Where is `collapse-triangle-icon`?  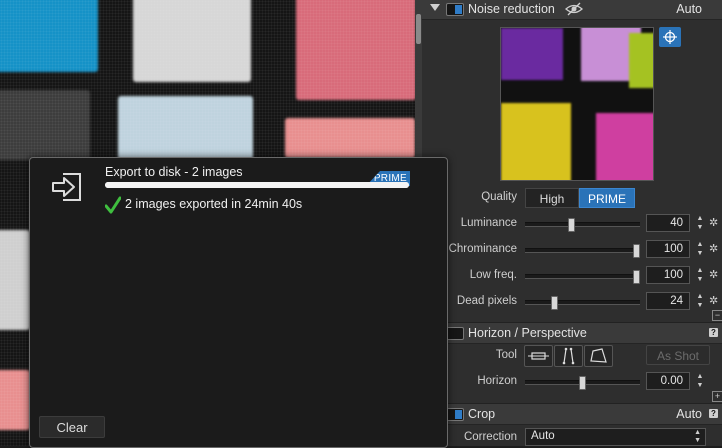 collapse-triangle-icon is located at coordinates (435, 7).